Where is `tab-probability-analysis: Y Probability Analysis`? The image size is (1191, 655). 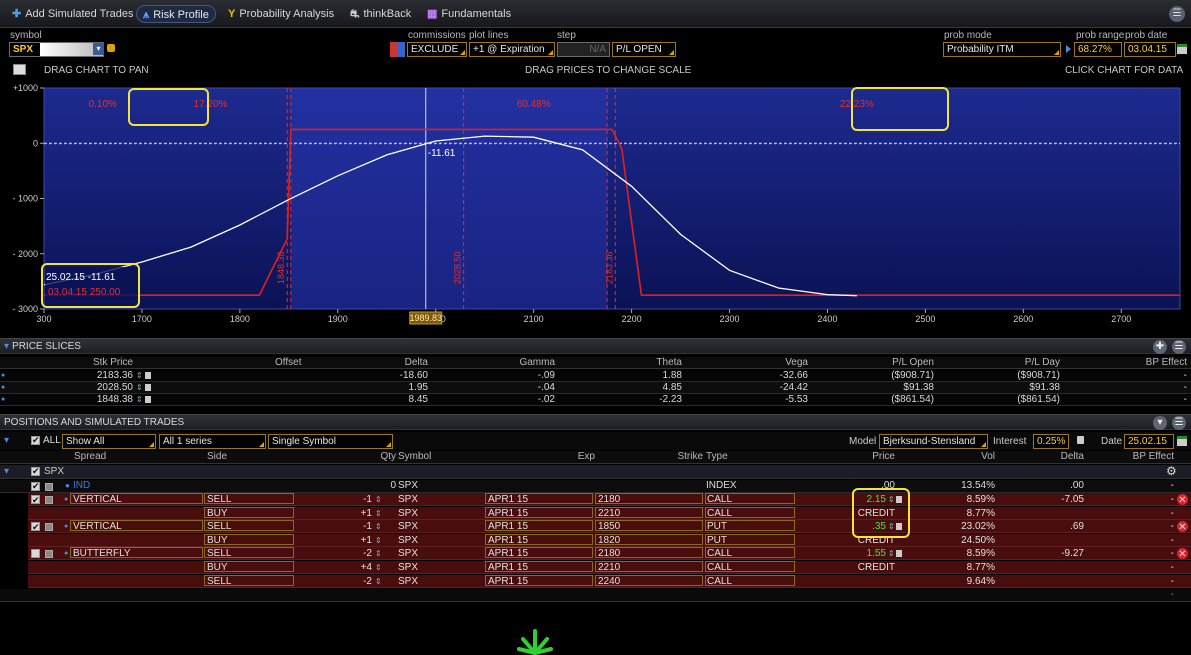 tab-probability-analysis: Y Probability Analysis is located at coordinates (281, 14).